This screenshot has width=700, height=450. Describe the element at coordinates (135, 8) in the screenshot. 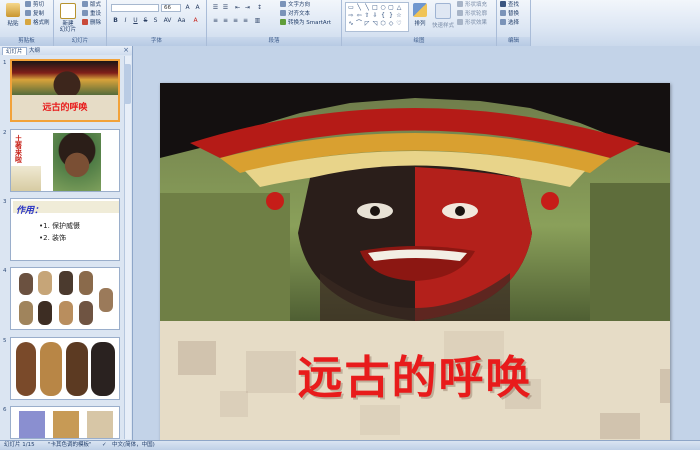

I see `font-name-field` at that location.